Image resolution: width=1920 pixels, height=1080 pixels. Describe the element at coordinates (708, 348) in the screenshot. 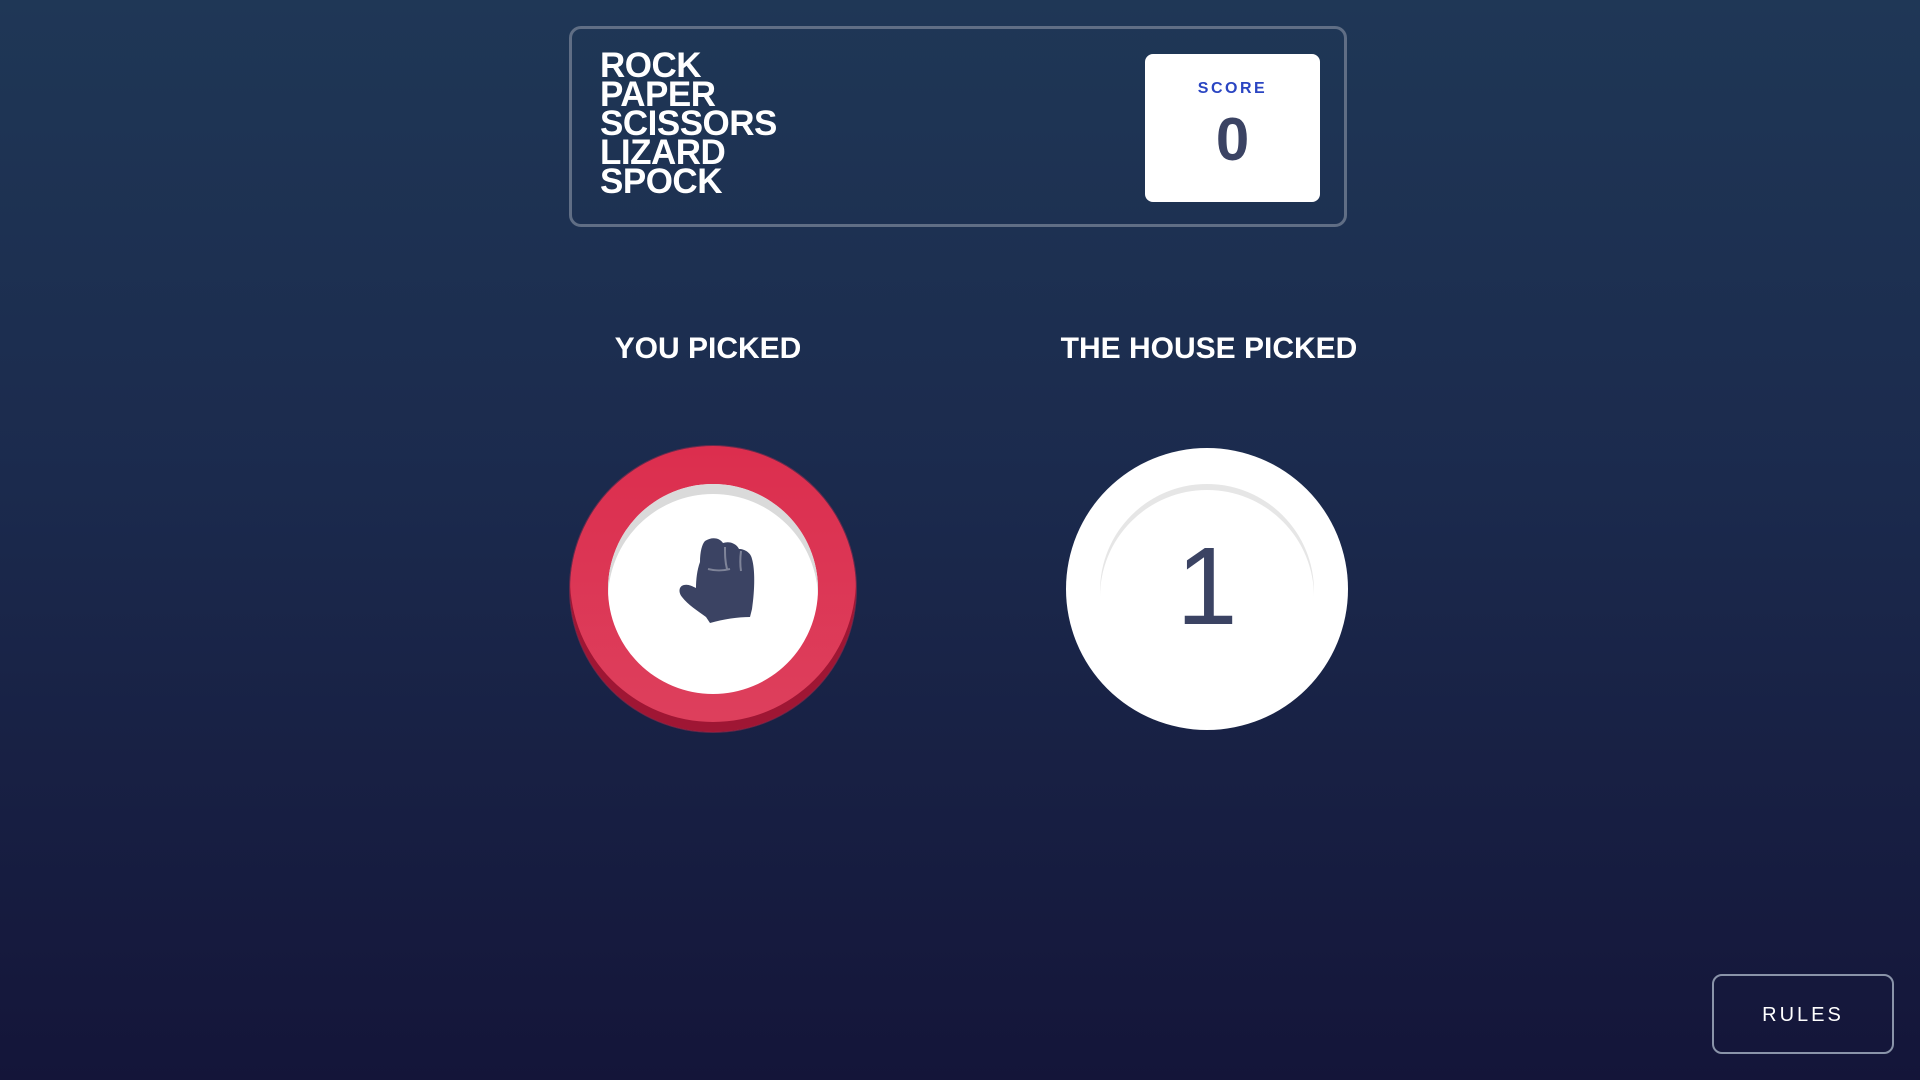

I see `player-pick-heading: YOU PICKED` at that location.